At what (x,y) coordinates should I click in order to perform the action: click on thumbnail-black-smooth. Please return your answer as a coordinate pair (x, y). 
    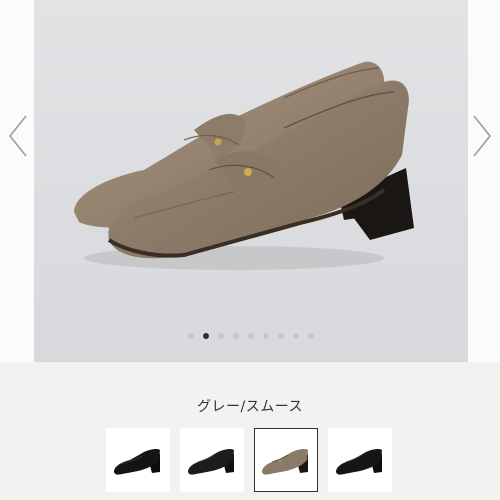
    Looking at the image, I should click on (138, 460).